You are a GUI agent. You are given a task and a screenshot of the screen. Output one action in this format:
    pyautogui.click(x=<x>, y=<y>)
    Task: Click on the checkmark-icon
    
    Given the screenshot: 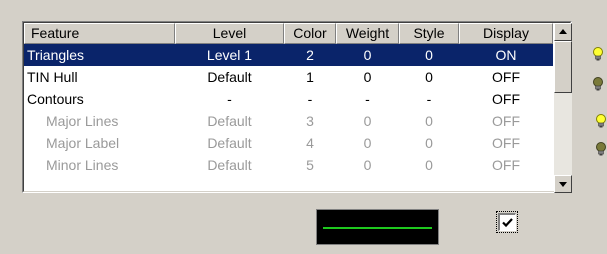 What is the action you would take?
    pyautogui.click(x=507, y=223)
    